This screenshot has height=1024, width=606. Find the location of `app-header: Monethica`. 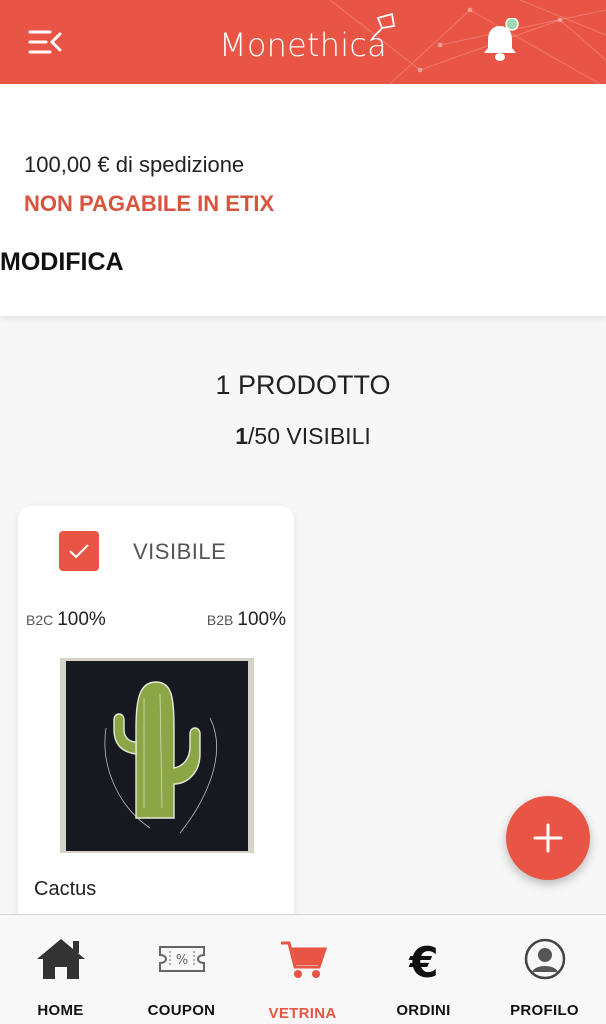

app-header: Monethica is located at coordinates (303, 42).